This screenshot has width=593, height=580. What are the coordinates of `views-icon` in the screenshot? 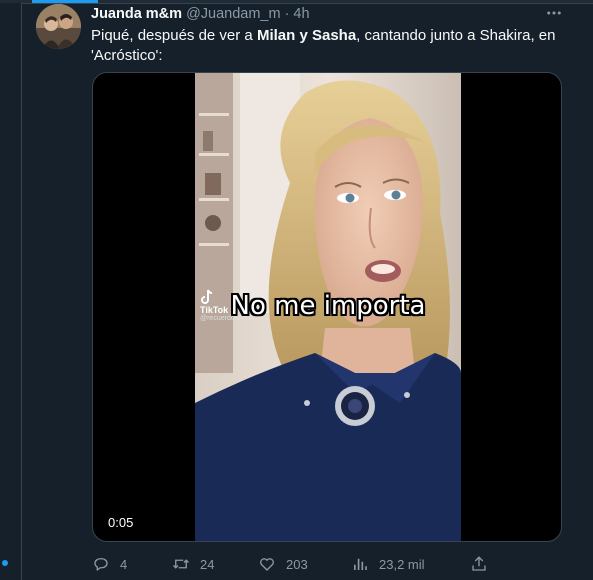 It's located at (360, 564).